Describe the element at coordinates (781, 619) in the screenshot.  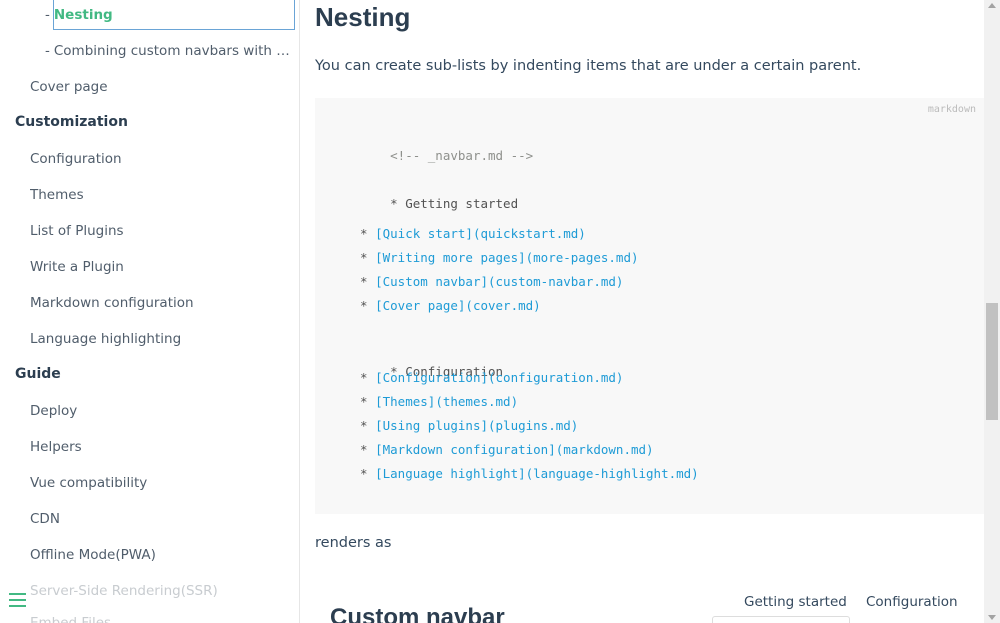
I see `preview-dropdown-menu` at that location.